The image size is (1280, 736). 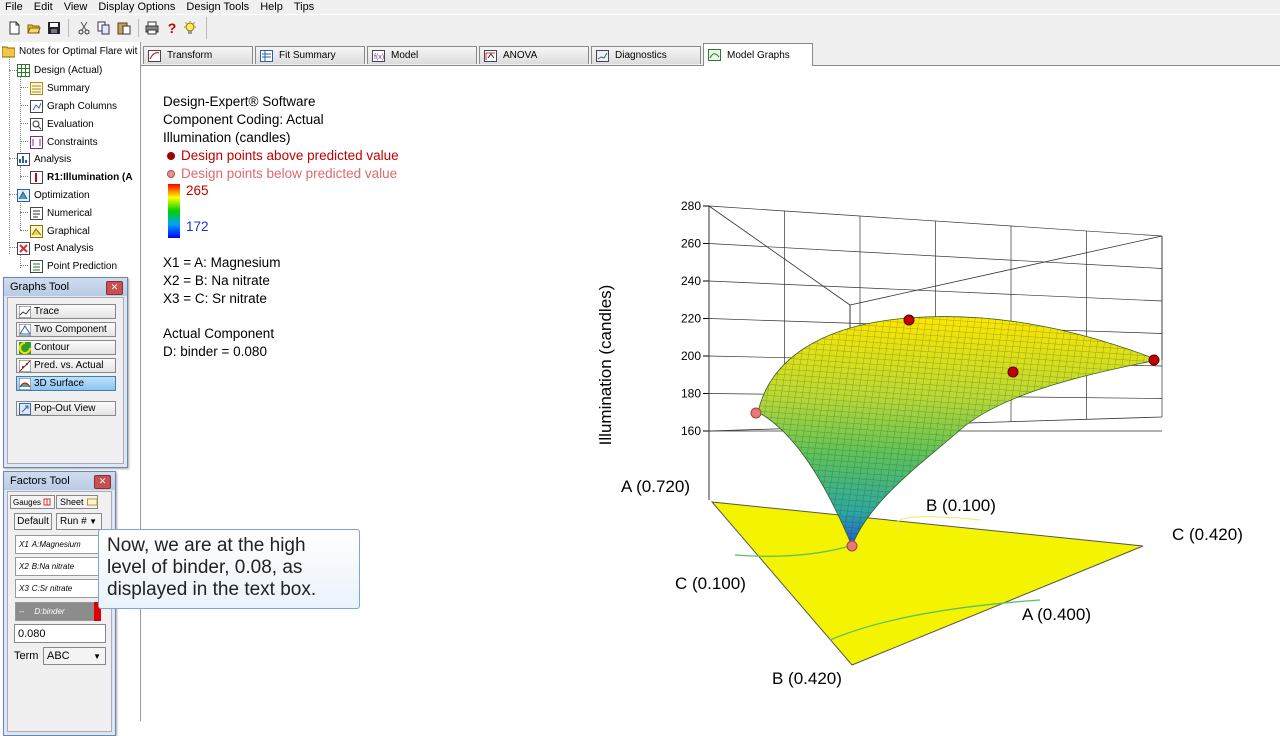 What do you see at coordinates (534, 55) in the screenshot?
I see `tab-anova: ANOVA` at bounding box center [534, 55].